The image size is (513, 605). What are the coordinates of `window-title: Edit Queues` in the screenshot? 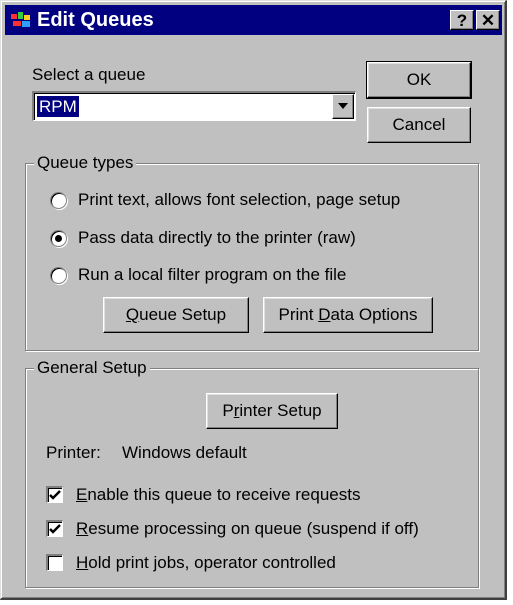 It's located at (95, 20).